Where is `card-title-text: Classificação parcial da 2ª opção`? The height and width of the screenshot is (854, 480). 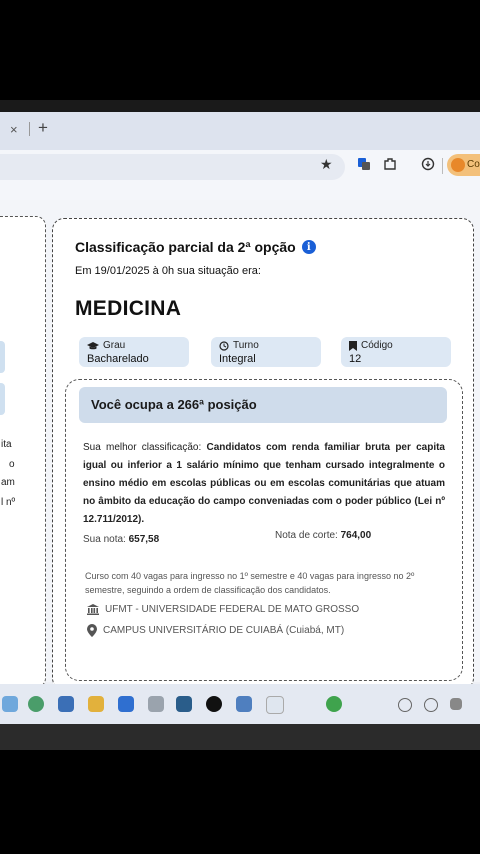
card-title-text: Classificação parcial da 2ª opção is located at coordinates (185, 247).